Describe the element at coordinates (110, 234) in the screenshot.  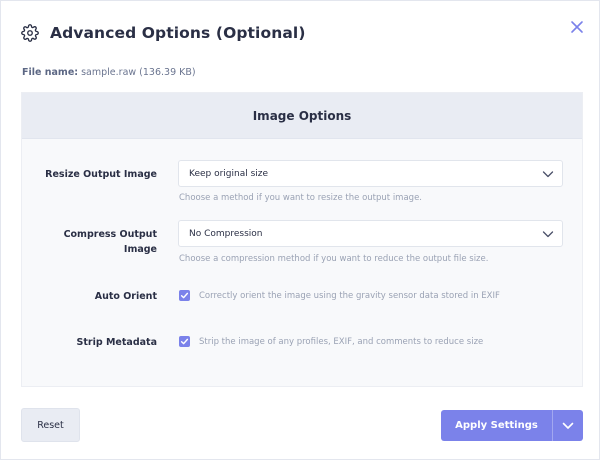
I see `compress-label-line1: Compress Output` at that location.